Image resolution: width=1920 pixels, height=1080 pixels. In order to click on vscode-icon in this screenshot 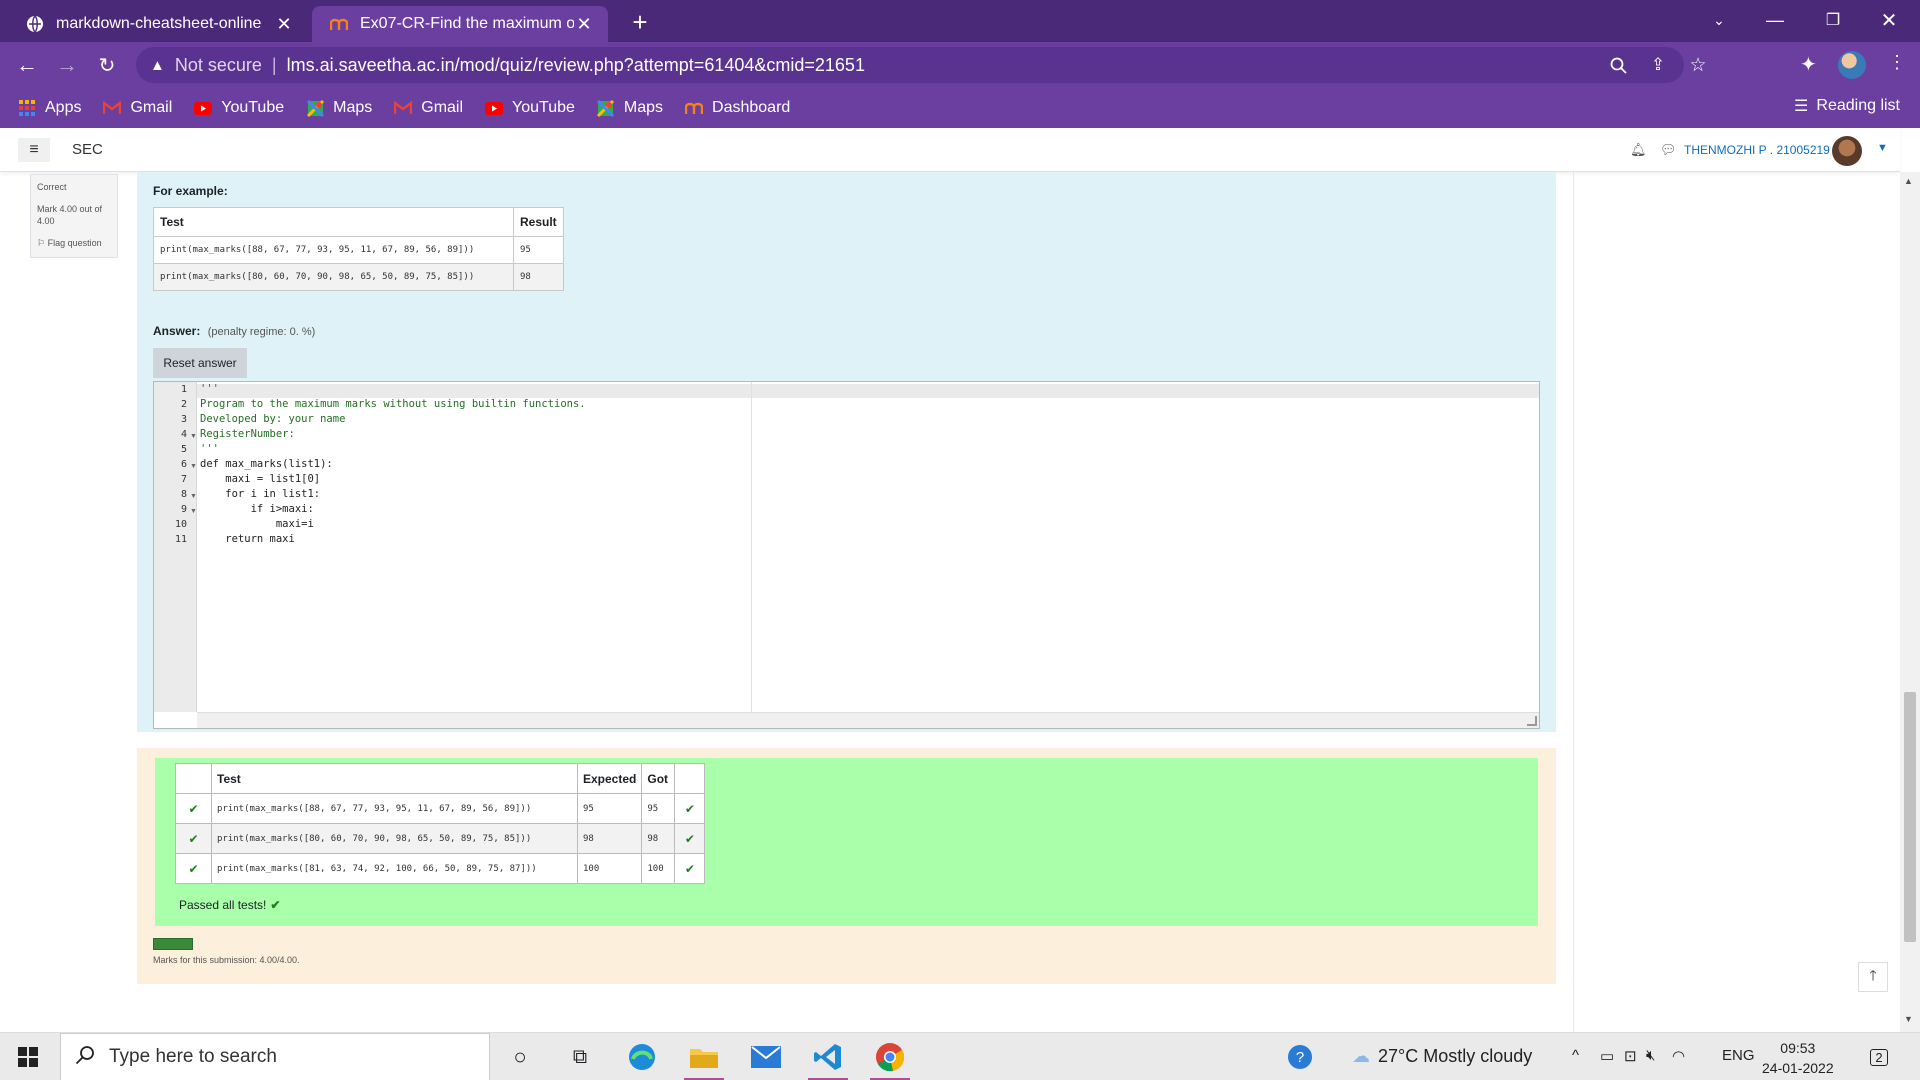, I will do `click(828, 1058)`.